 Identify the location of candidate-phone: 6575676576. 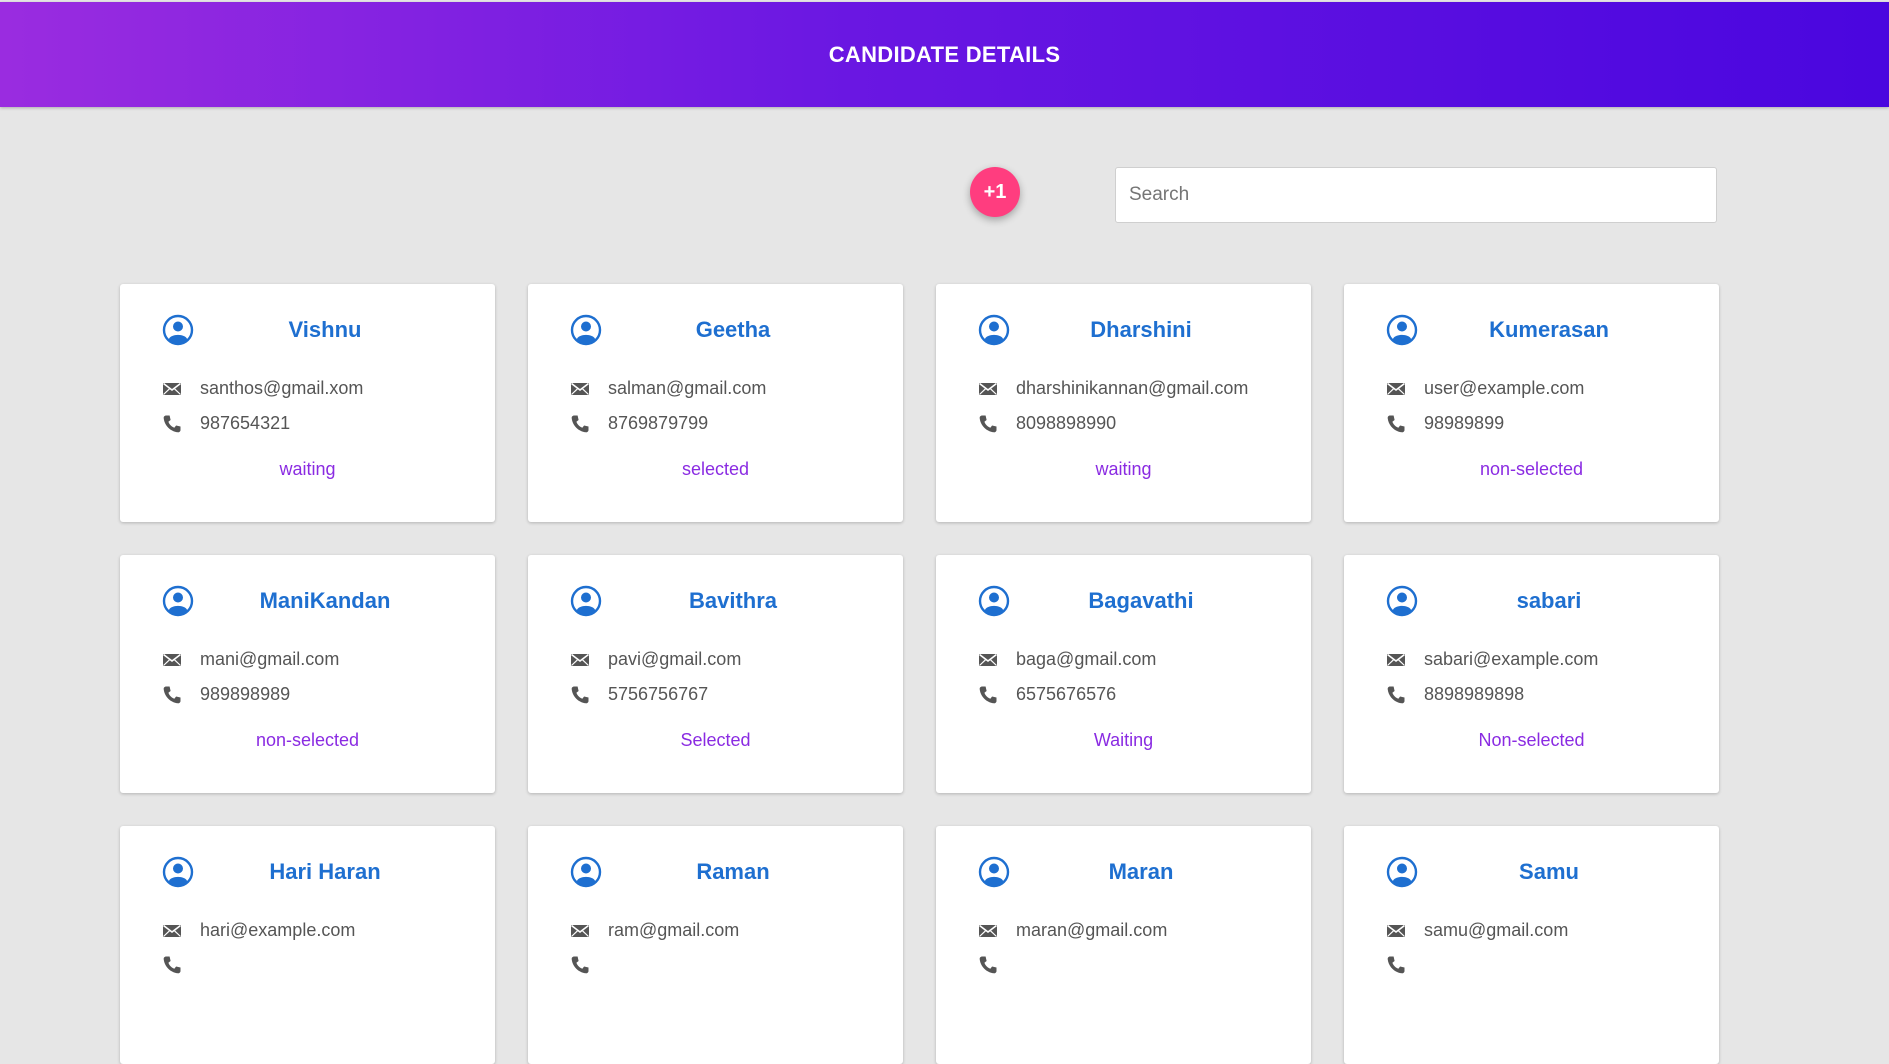
(1066, 694).